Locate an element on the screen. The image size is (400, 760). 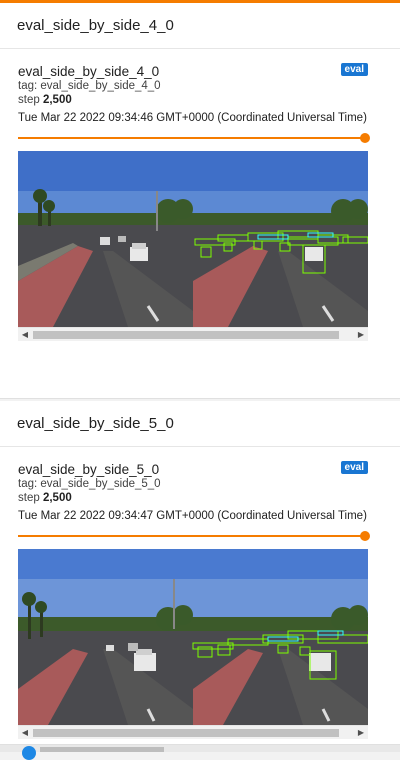
card-tag: tag: eval_side_by_side_4_0 is located at coordinates (89, 86).